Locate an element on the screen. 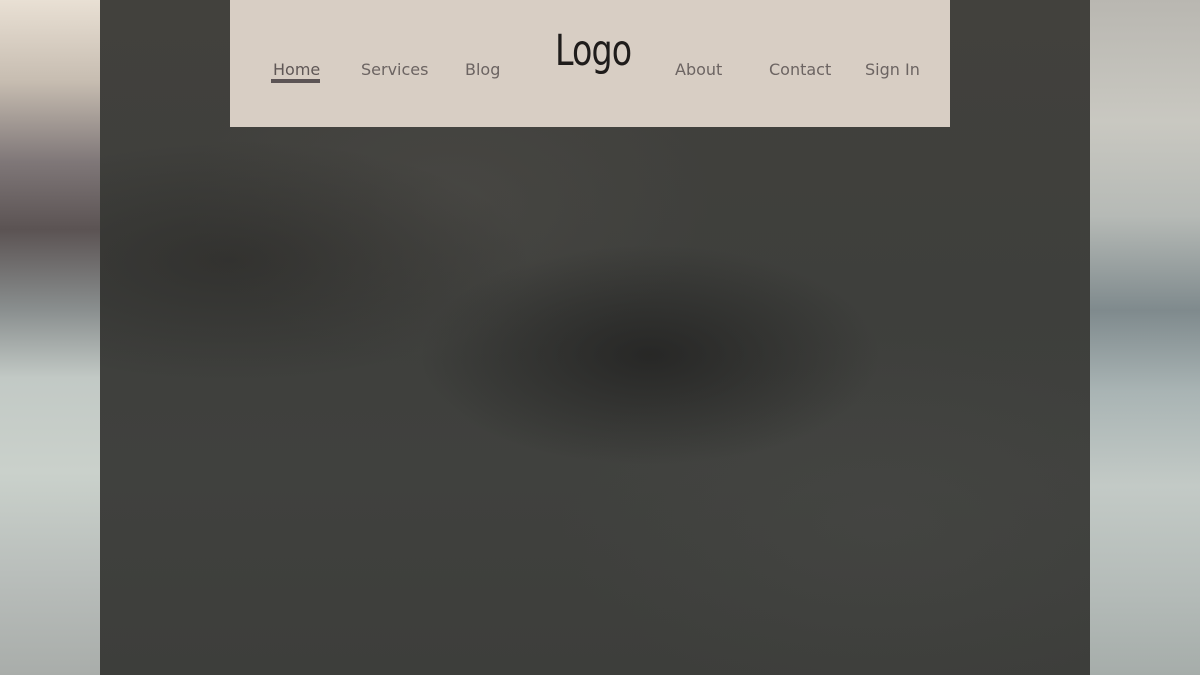  nav-link-home: Home is located at coordinates (296, 69).